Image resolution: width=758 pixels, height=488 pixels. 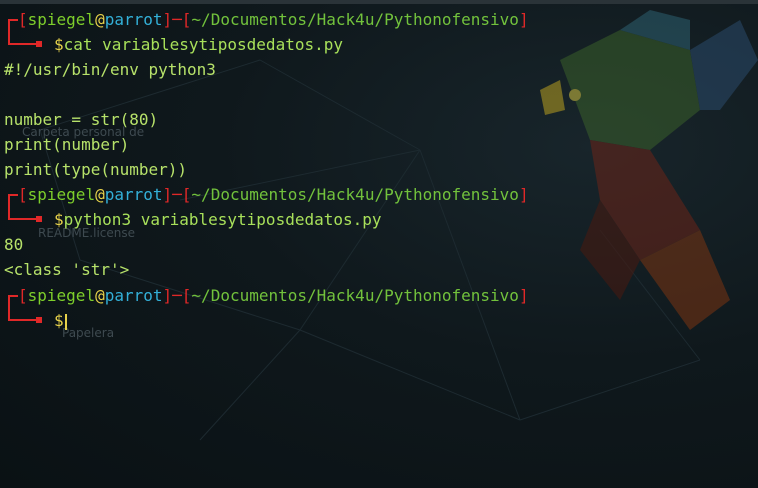 What do you see at coordinates (96, 169) in the screenshot?
I see `output-line: print(type(number))` at bounding box center [96, 169].